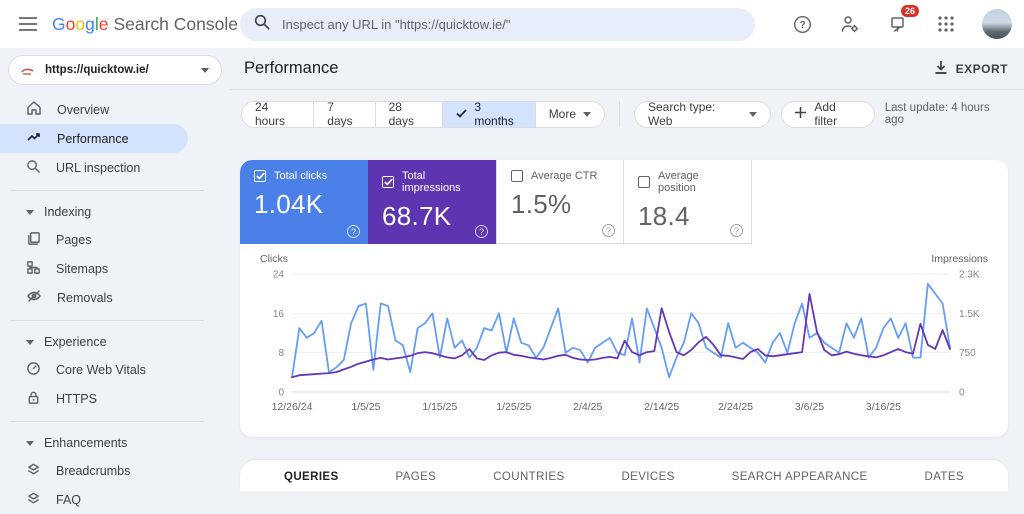  Describe the element at coordinates (33, 168) in the screenshot. I see `magnifier-icon` at that location.